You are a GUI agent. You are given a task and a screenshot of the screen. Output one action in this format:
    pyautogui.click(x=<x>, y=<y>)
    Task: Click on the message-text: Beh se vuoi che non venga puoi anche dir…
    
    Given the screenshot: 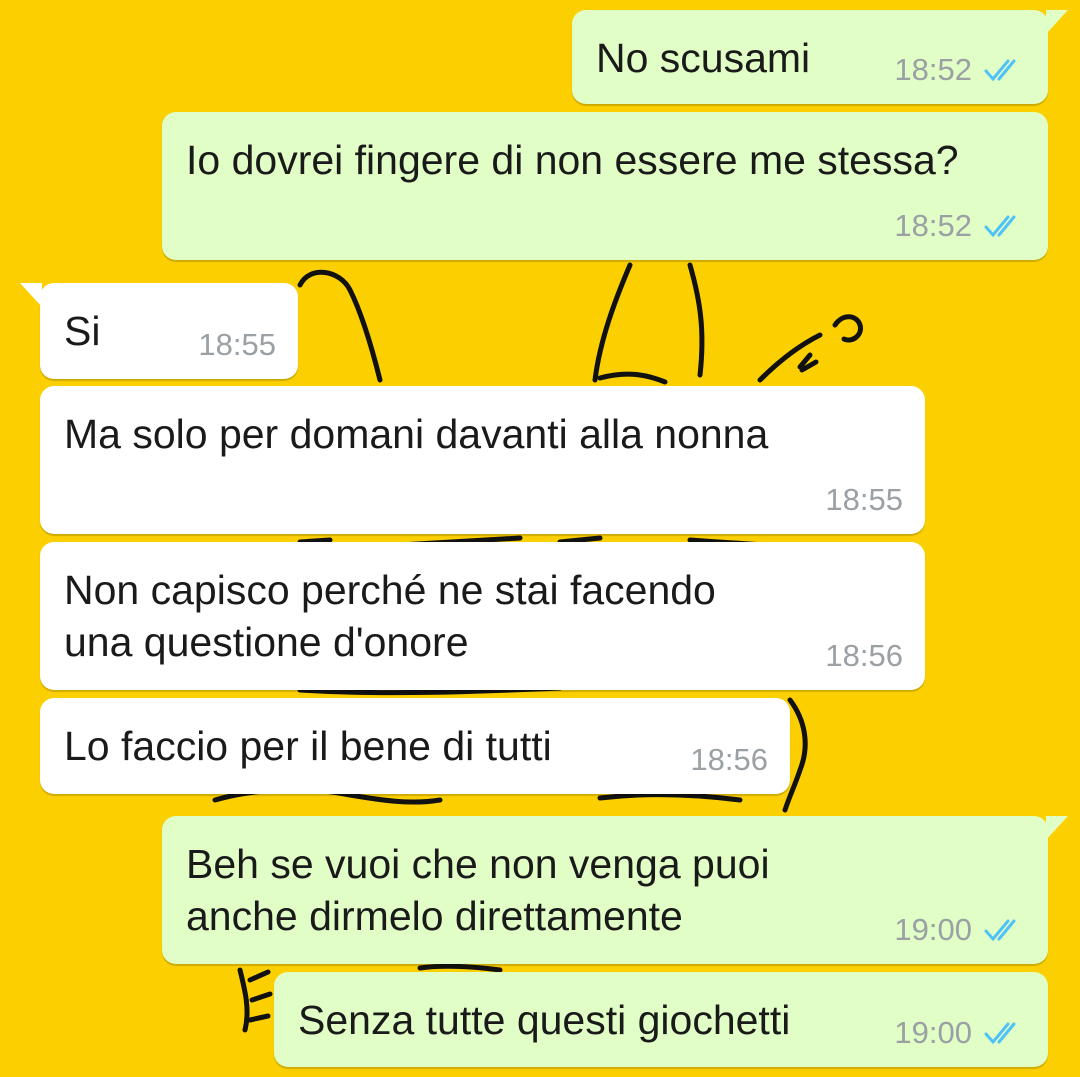 What is the action you would take?
    pyautogui.click(x=478, y=890)
    